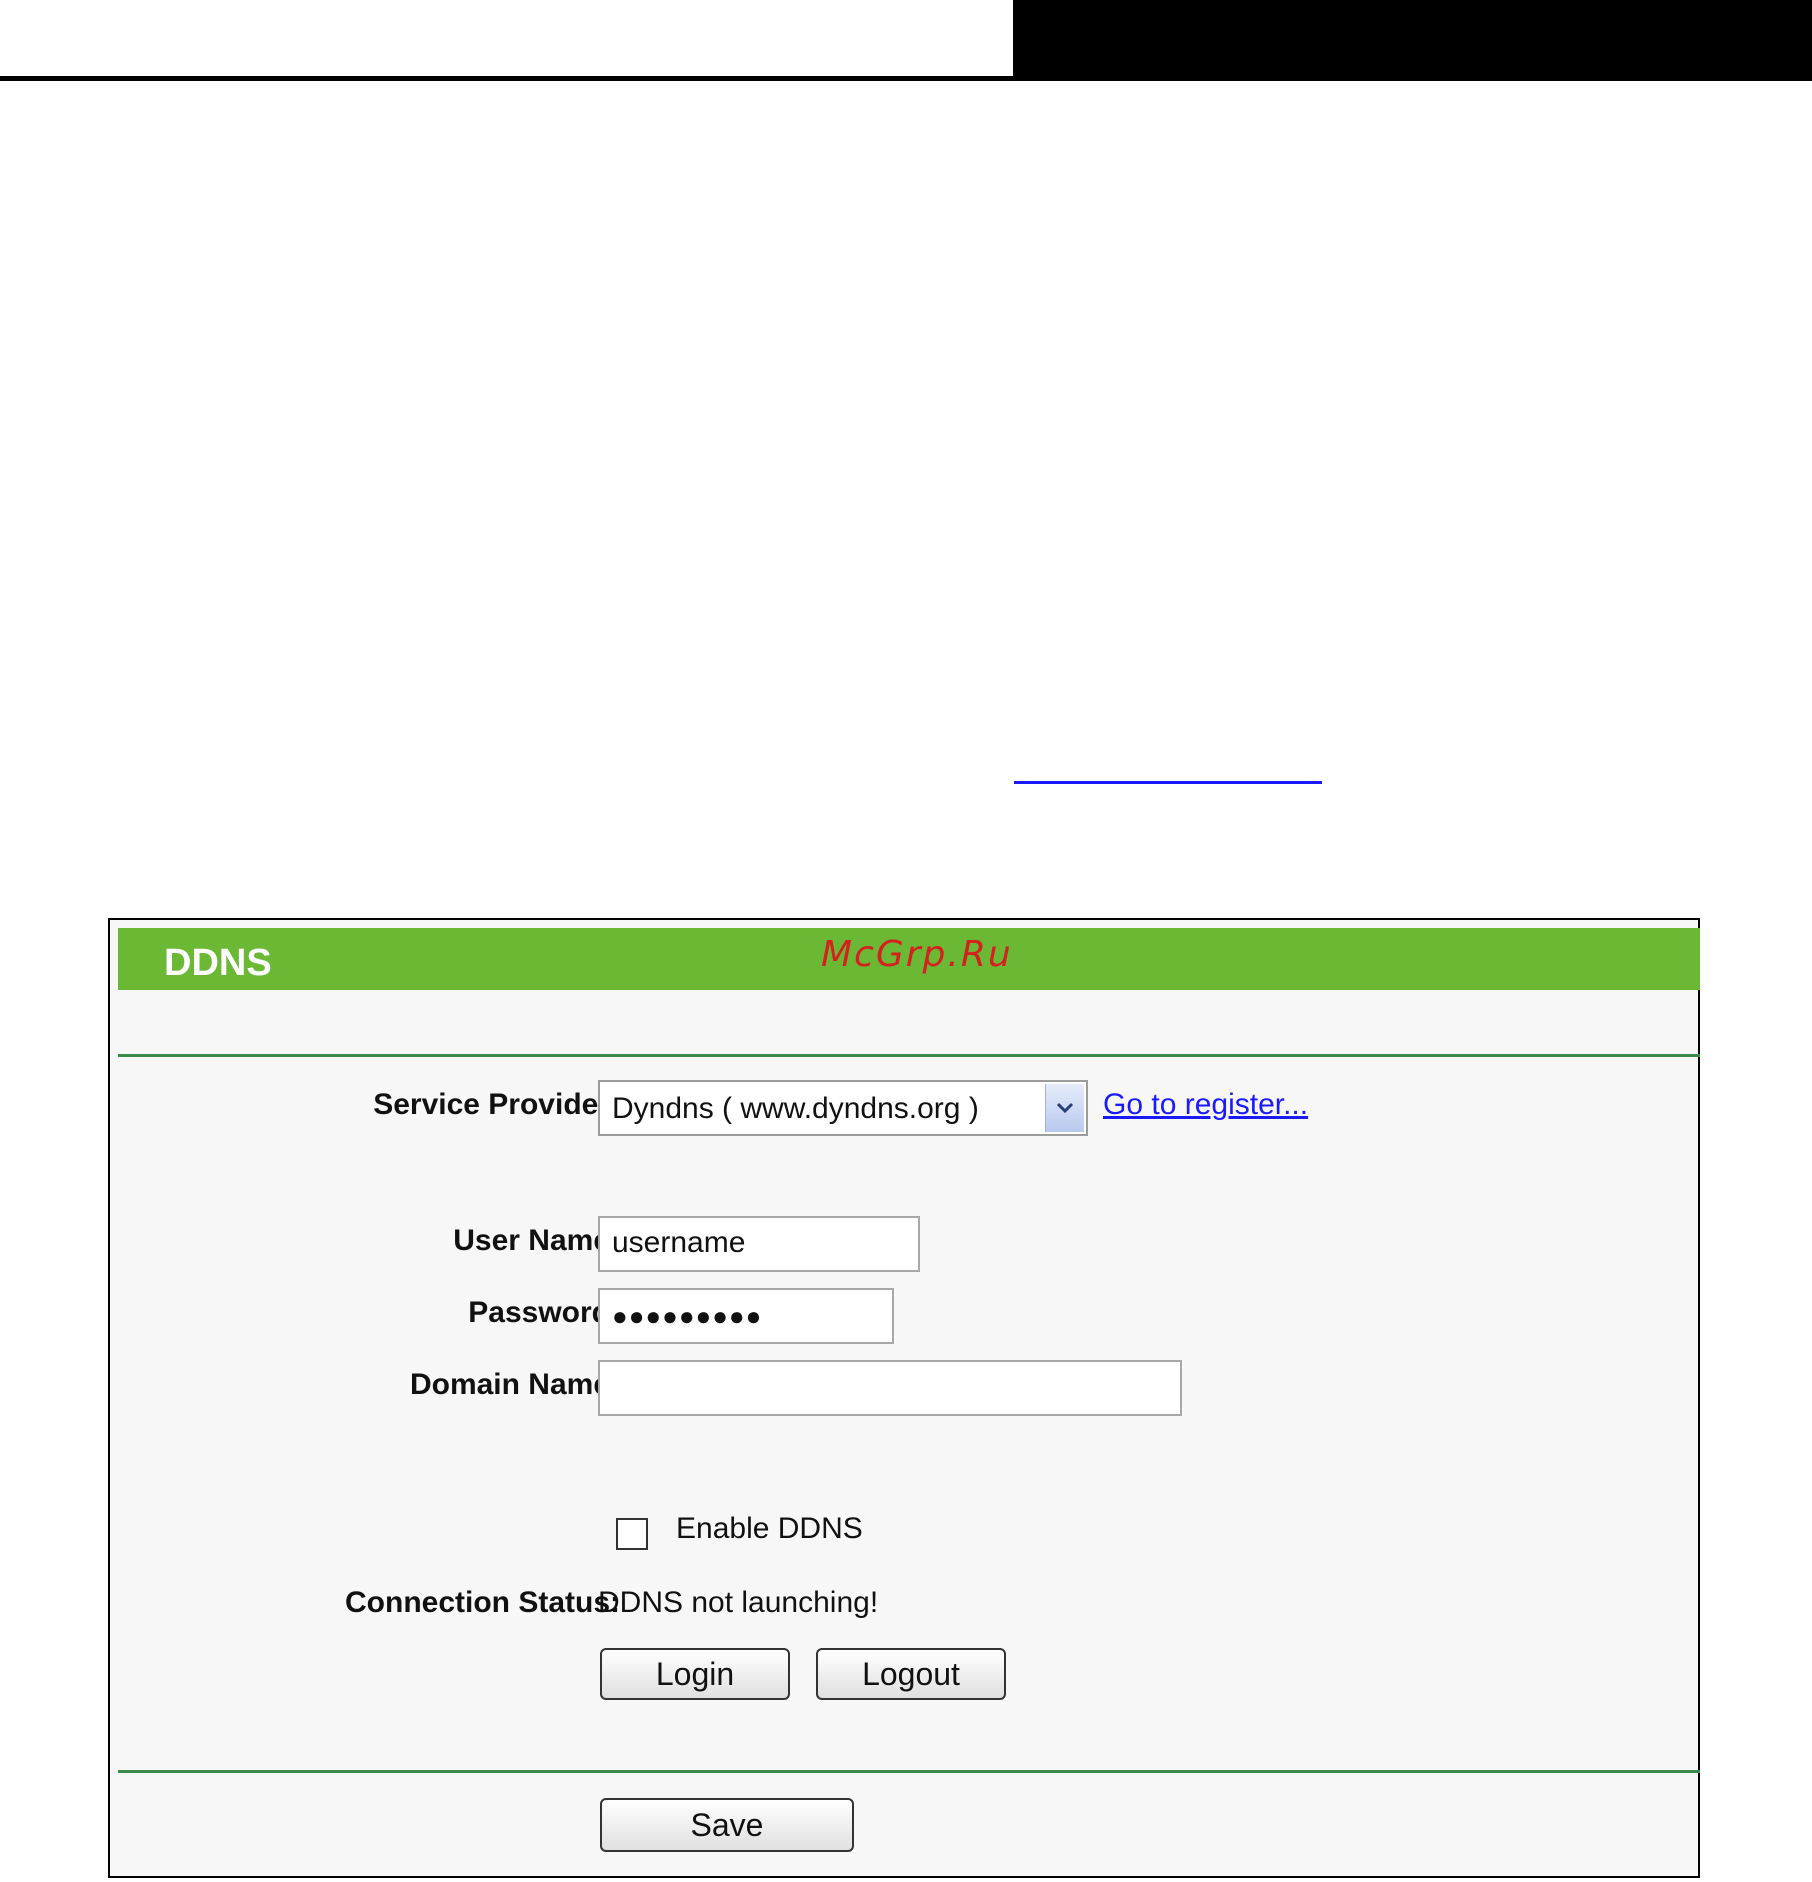  Describe the element at coordinates (746, 1316) in the screenshot. I see `password-input: ●●●●●●●●●` at that location.